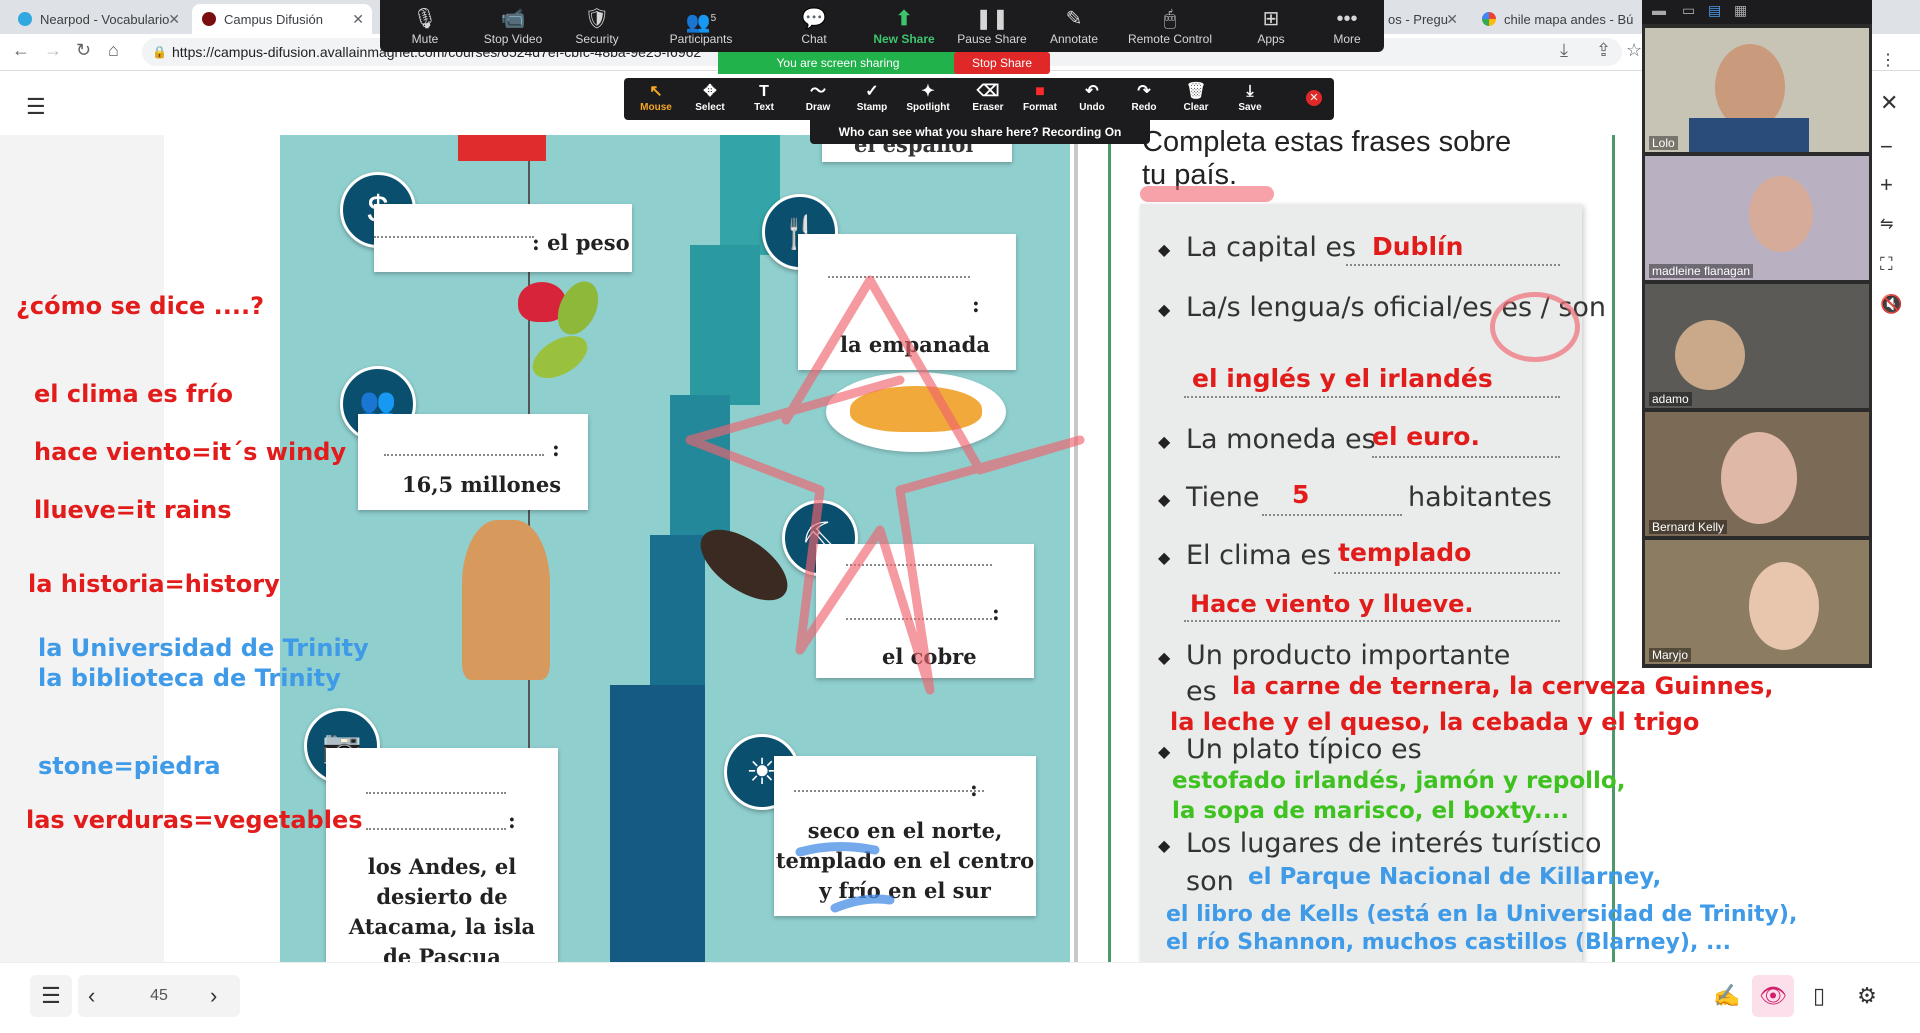 Image resolution: width=1920 pixels, height=1033 pixels. What do you see at coordinates (133, 510) in the screenshot?
I see `note-annotation: llueve=it rains` at bounding box center [133, 510].